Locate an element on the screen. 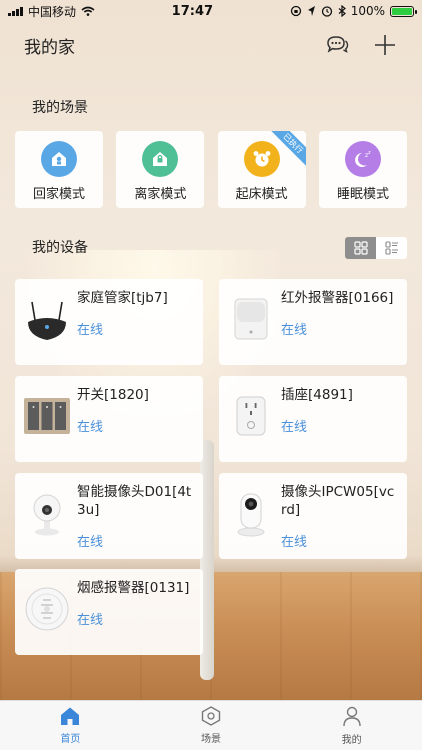 This screenshot has width=422, height=750. wall-switch-icon is located at coordinates (47, 416).